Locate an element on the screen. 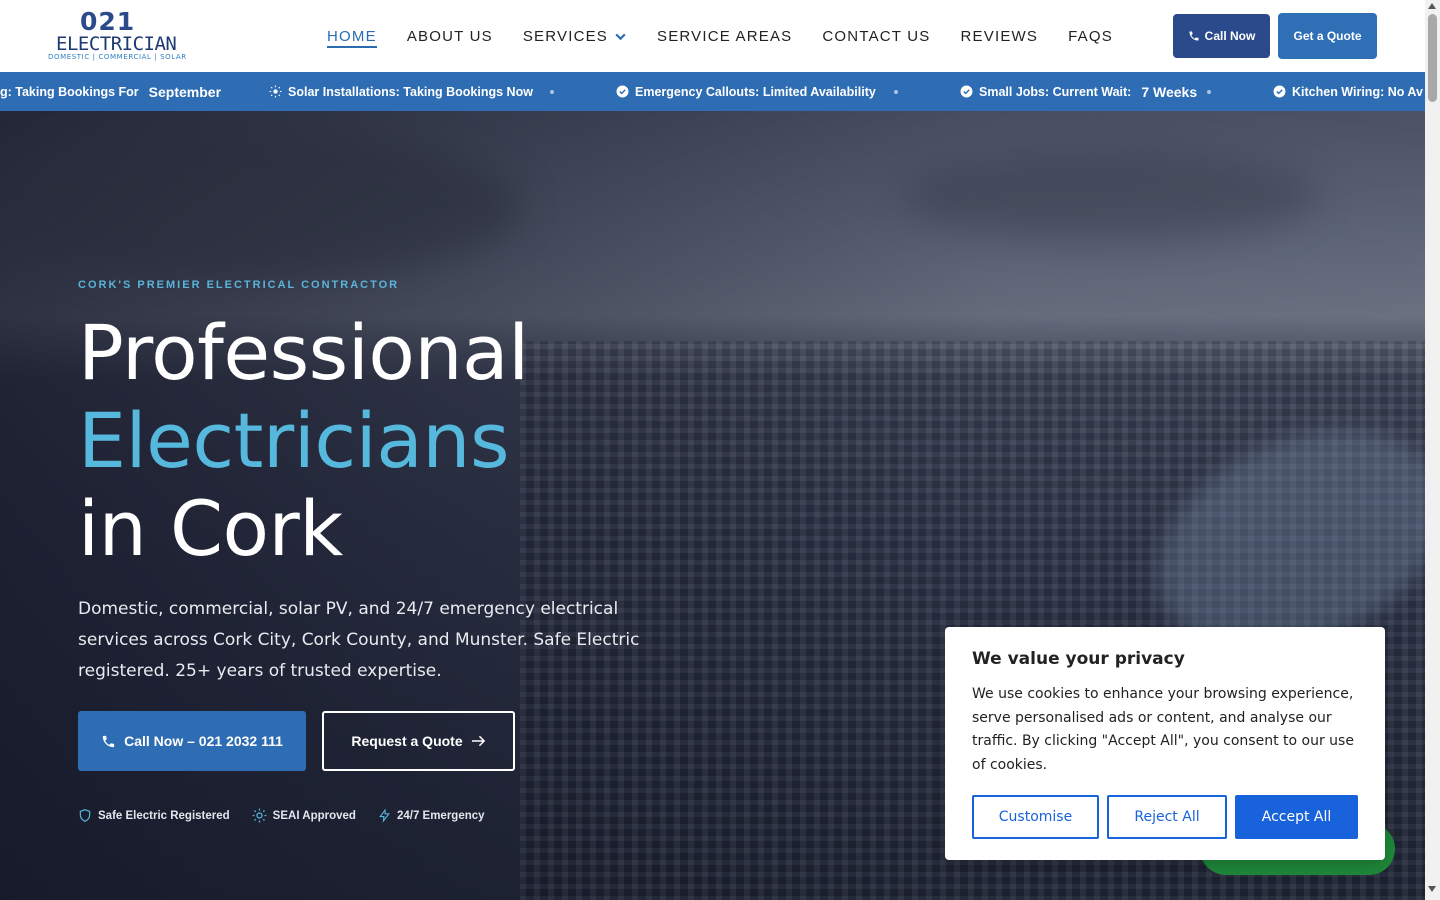 The image size is (1440, 900). ticker-strong: 7 Weeks is located at coordinates (1169, 91).